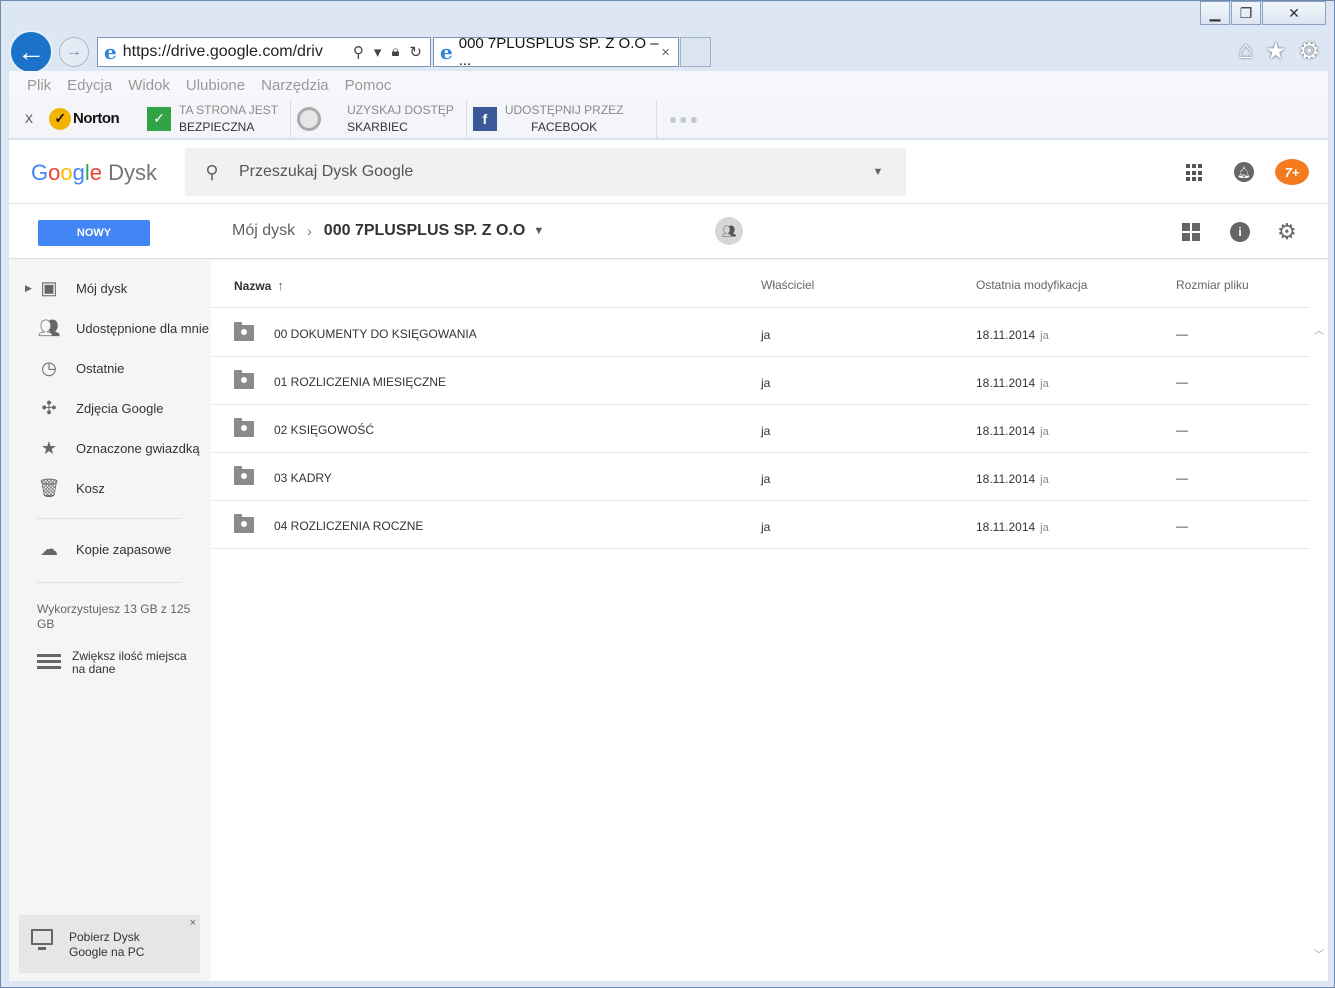 This screenshot has width=1335, height=988. I want to click on settings-gear-icon: ⚙, so click(1287, 232).